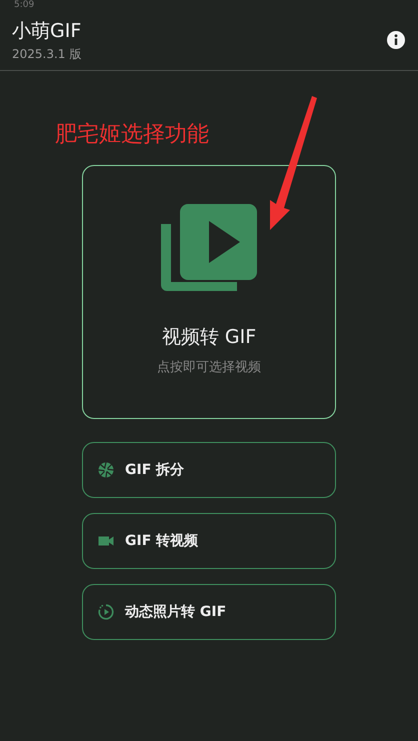  Describe the element at coordinates (209, 612) in the screenshot. I see `feature-button: 动态照片转 GIF` at that location.